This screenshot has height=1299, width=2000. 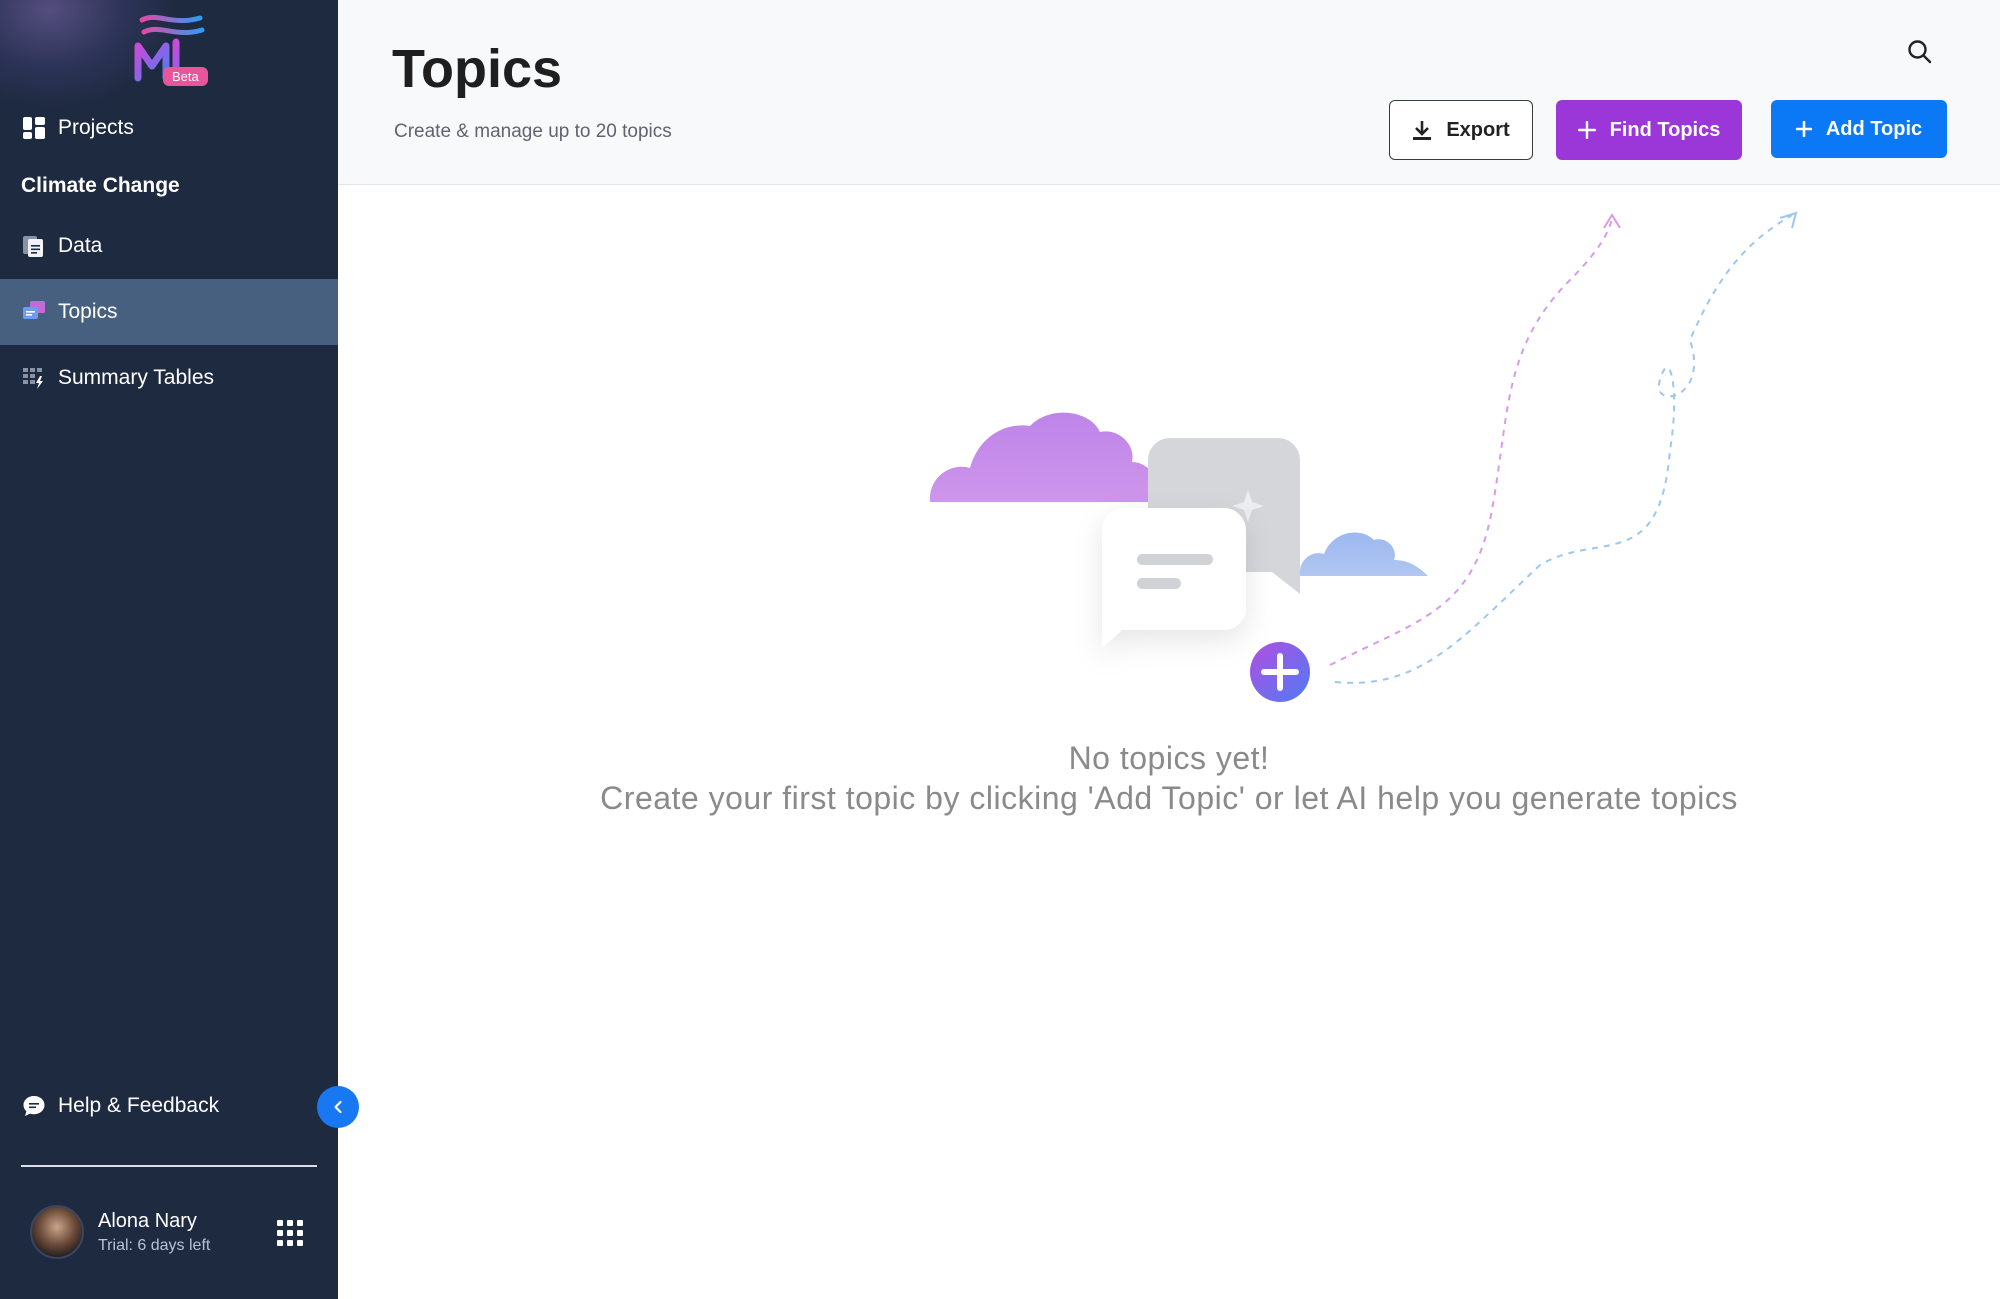 I want to click on beta-badge: Beta, so click(x=185, y=76).